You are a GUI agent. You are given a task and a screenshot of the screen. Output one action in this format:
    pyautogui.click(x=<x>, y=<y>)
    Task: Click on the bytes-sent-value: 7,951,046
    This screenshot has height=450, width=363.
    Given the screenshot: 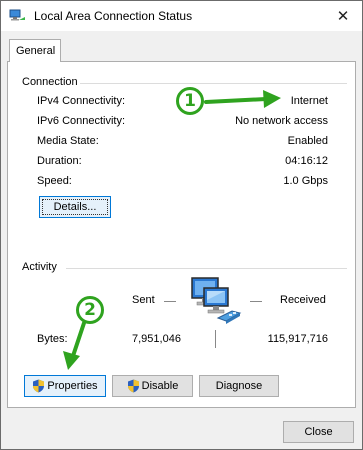 What is the action you would take?
    pyautogui.click(x=156, y=339)
    